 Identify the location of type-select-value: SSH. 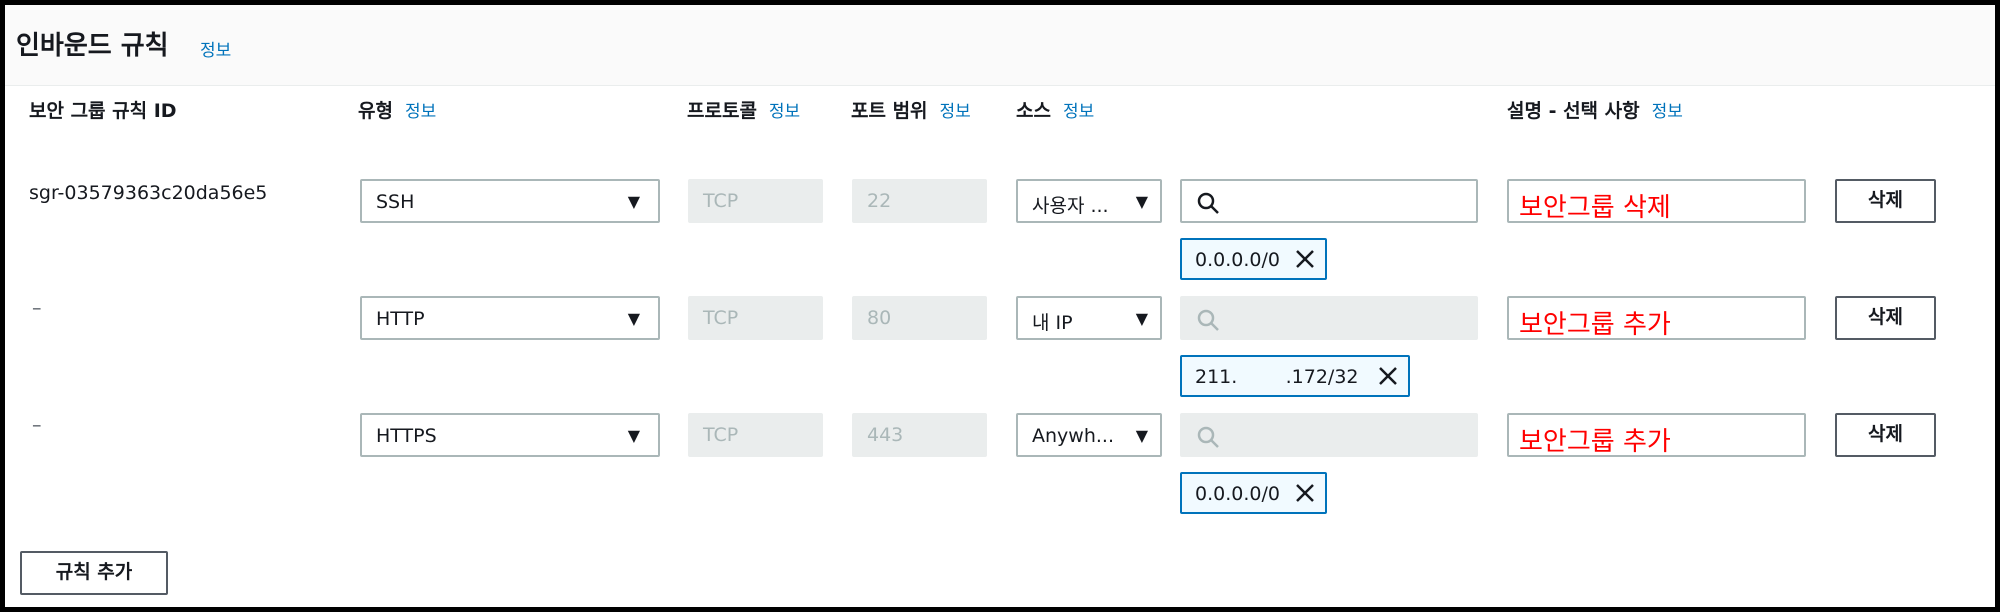
(395, 202).